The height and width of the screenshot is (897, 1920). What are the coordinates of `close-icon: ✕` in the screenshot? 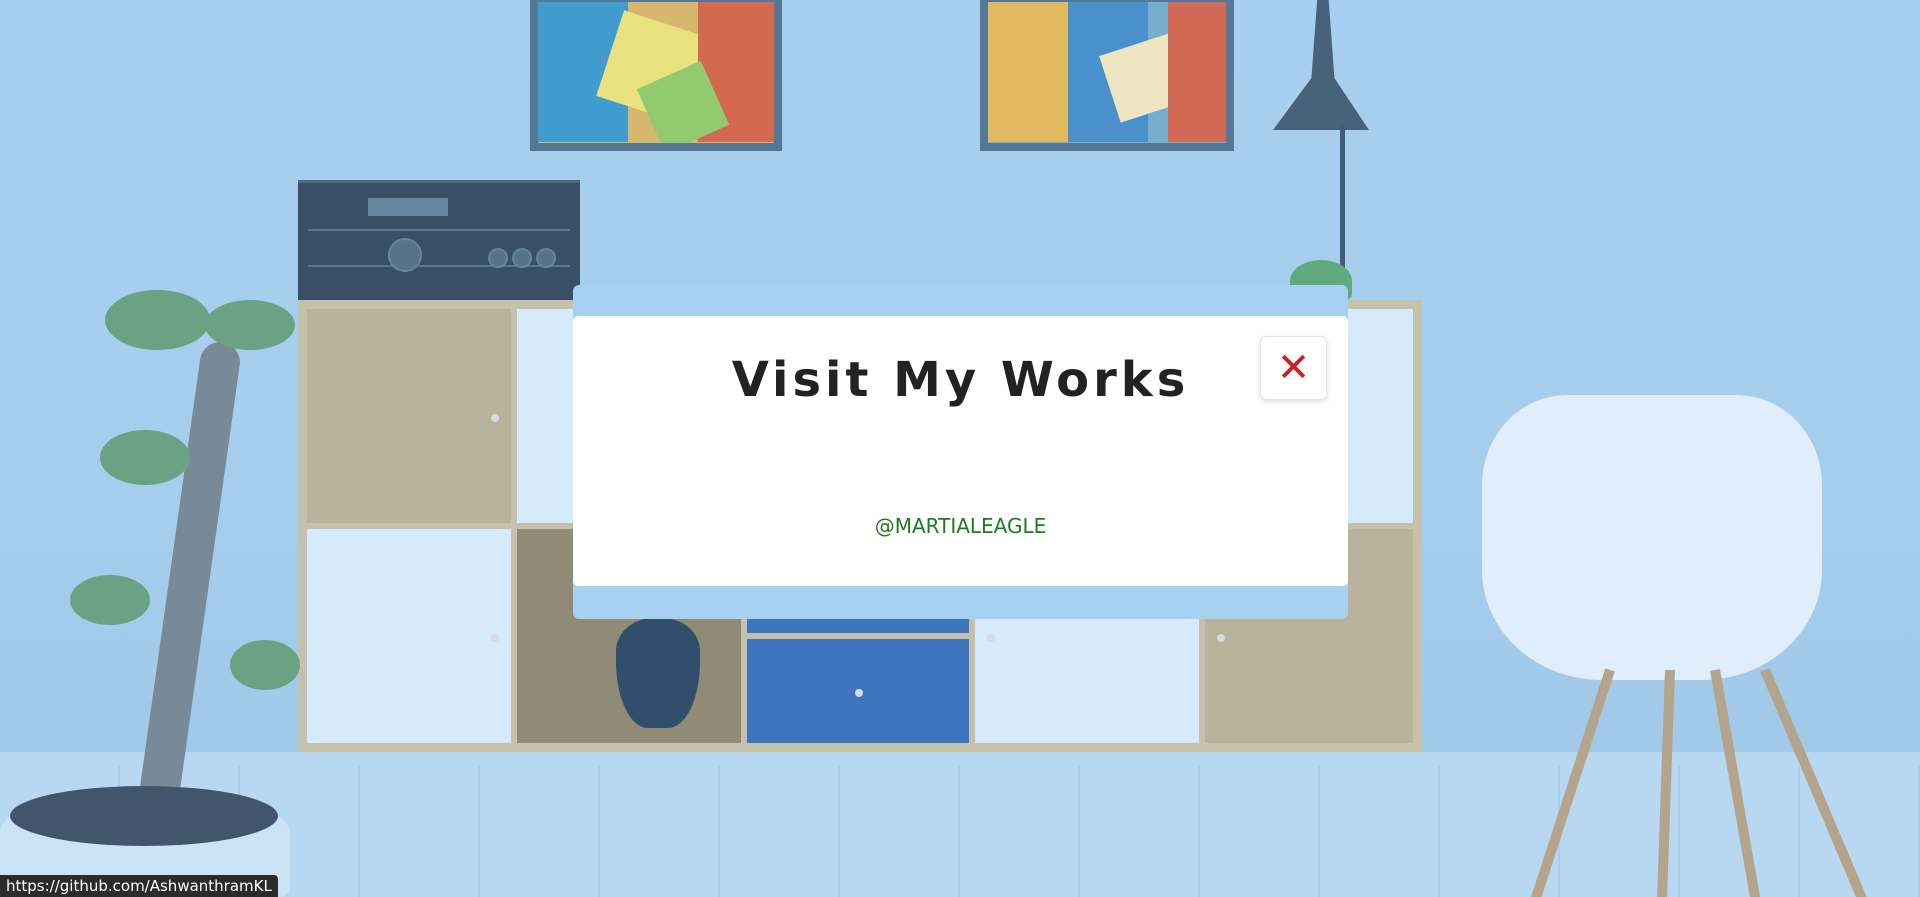 It's located at (1293, 368).